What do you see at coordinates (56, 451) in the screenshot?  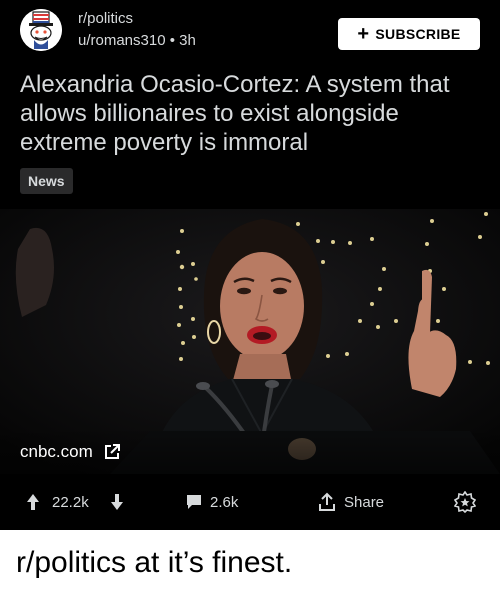 I see `link-domain-text: cnbc.com` at bounding box center [56, 451].